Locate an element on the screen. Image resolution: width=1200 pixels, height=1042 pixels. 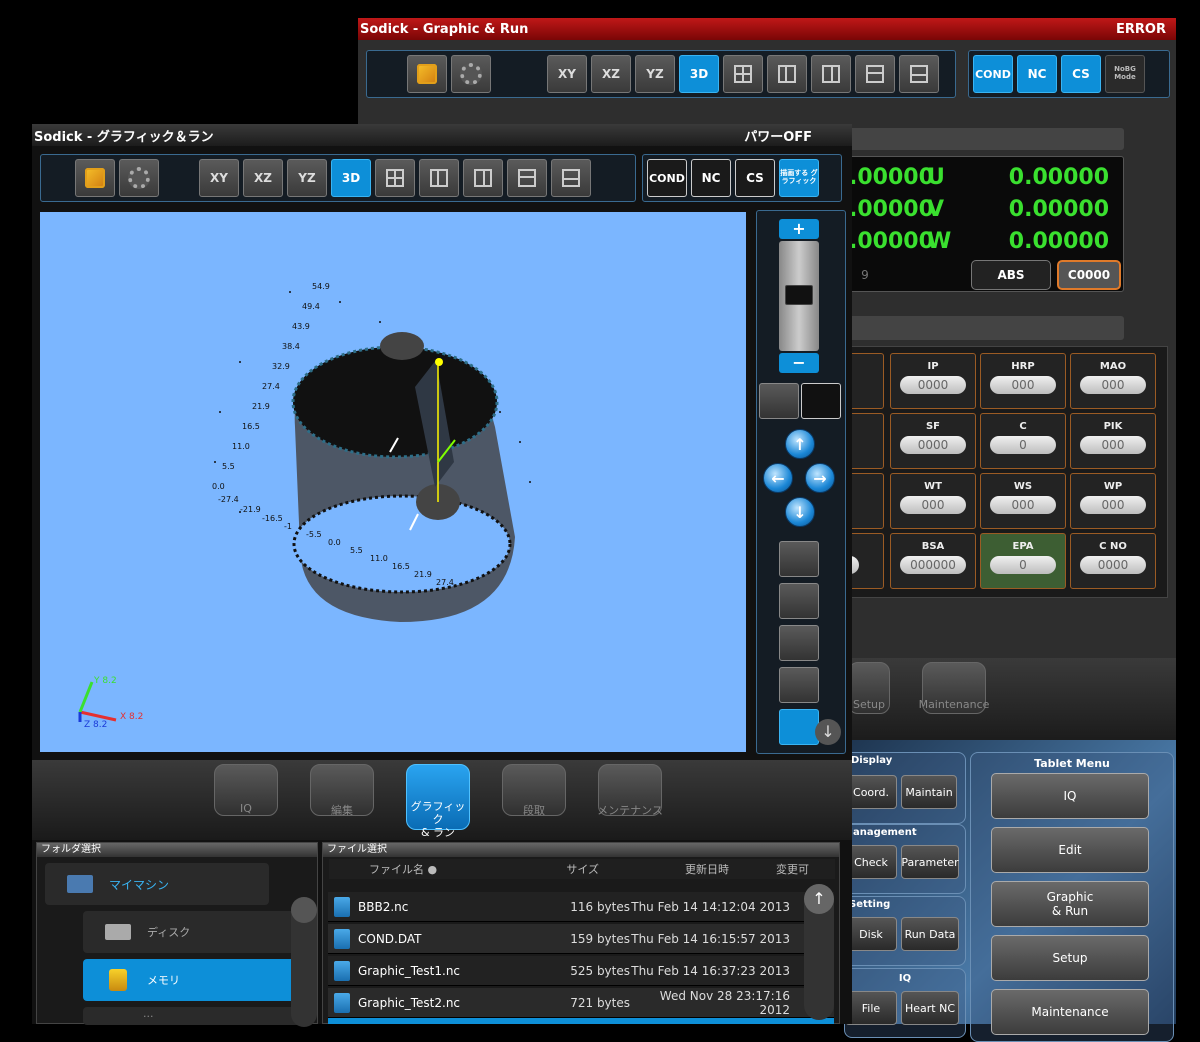
zoom-out-button: − is located at coordinates (799, 363).